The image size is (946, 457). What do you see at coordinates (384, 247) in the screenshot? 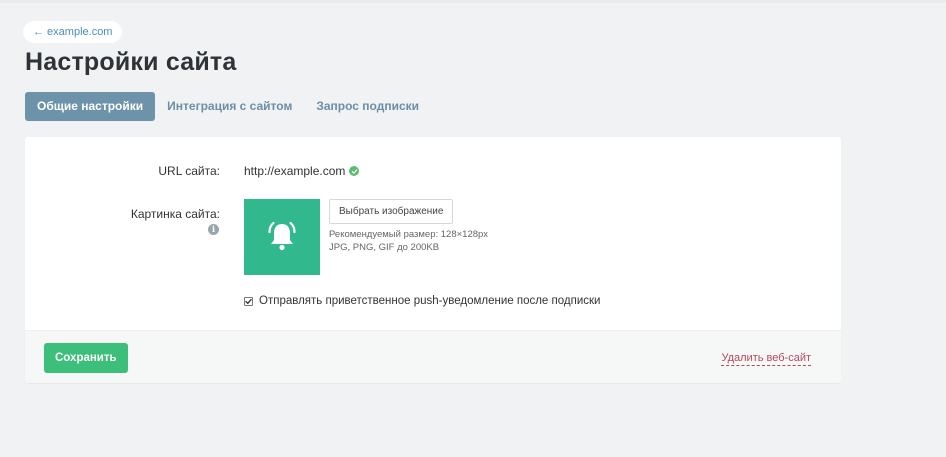
I see `image-hint-formats: JPG, PNG, GIF до 200KB` at bounding box center [384, 247].